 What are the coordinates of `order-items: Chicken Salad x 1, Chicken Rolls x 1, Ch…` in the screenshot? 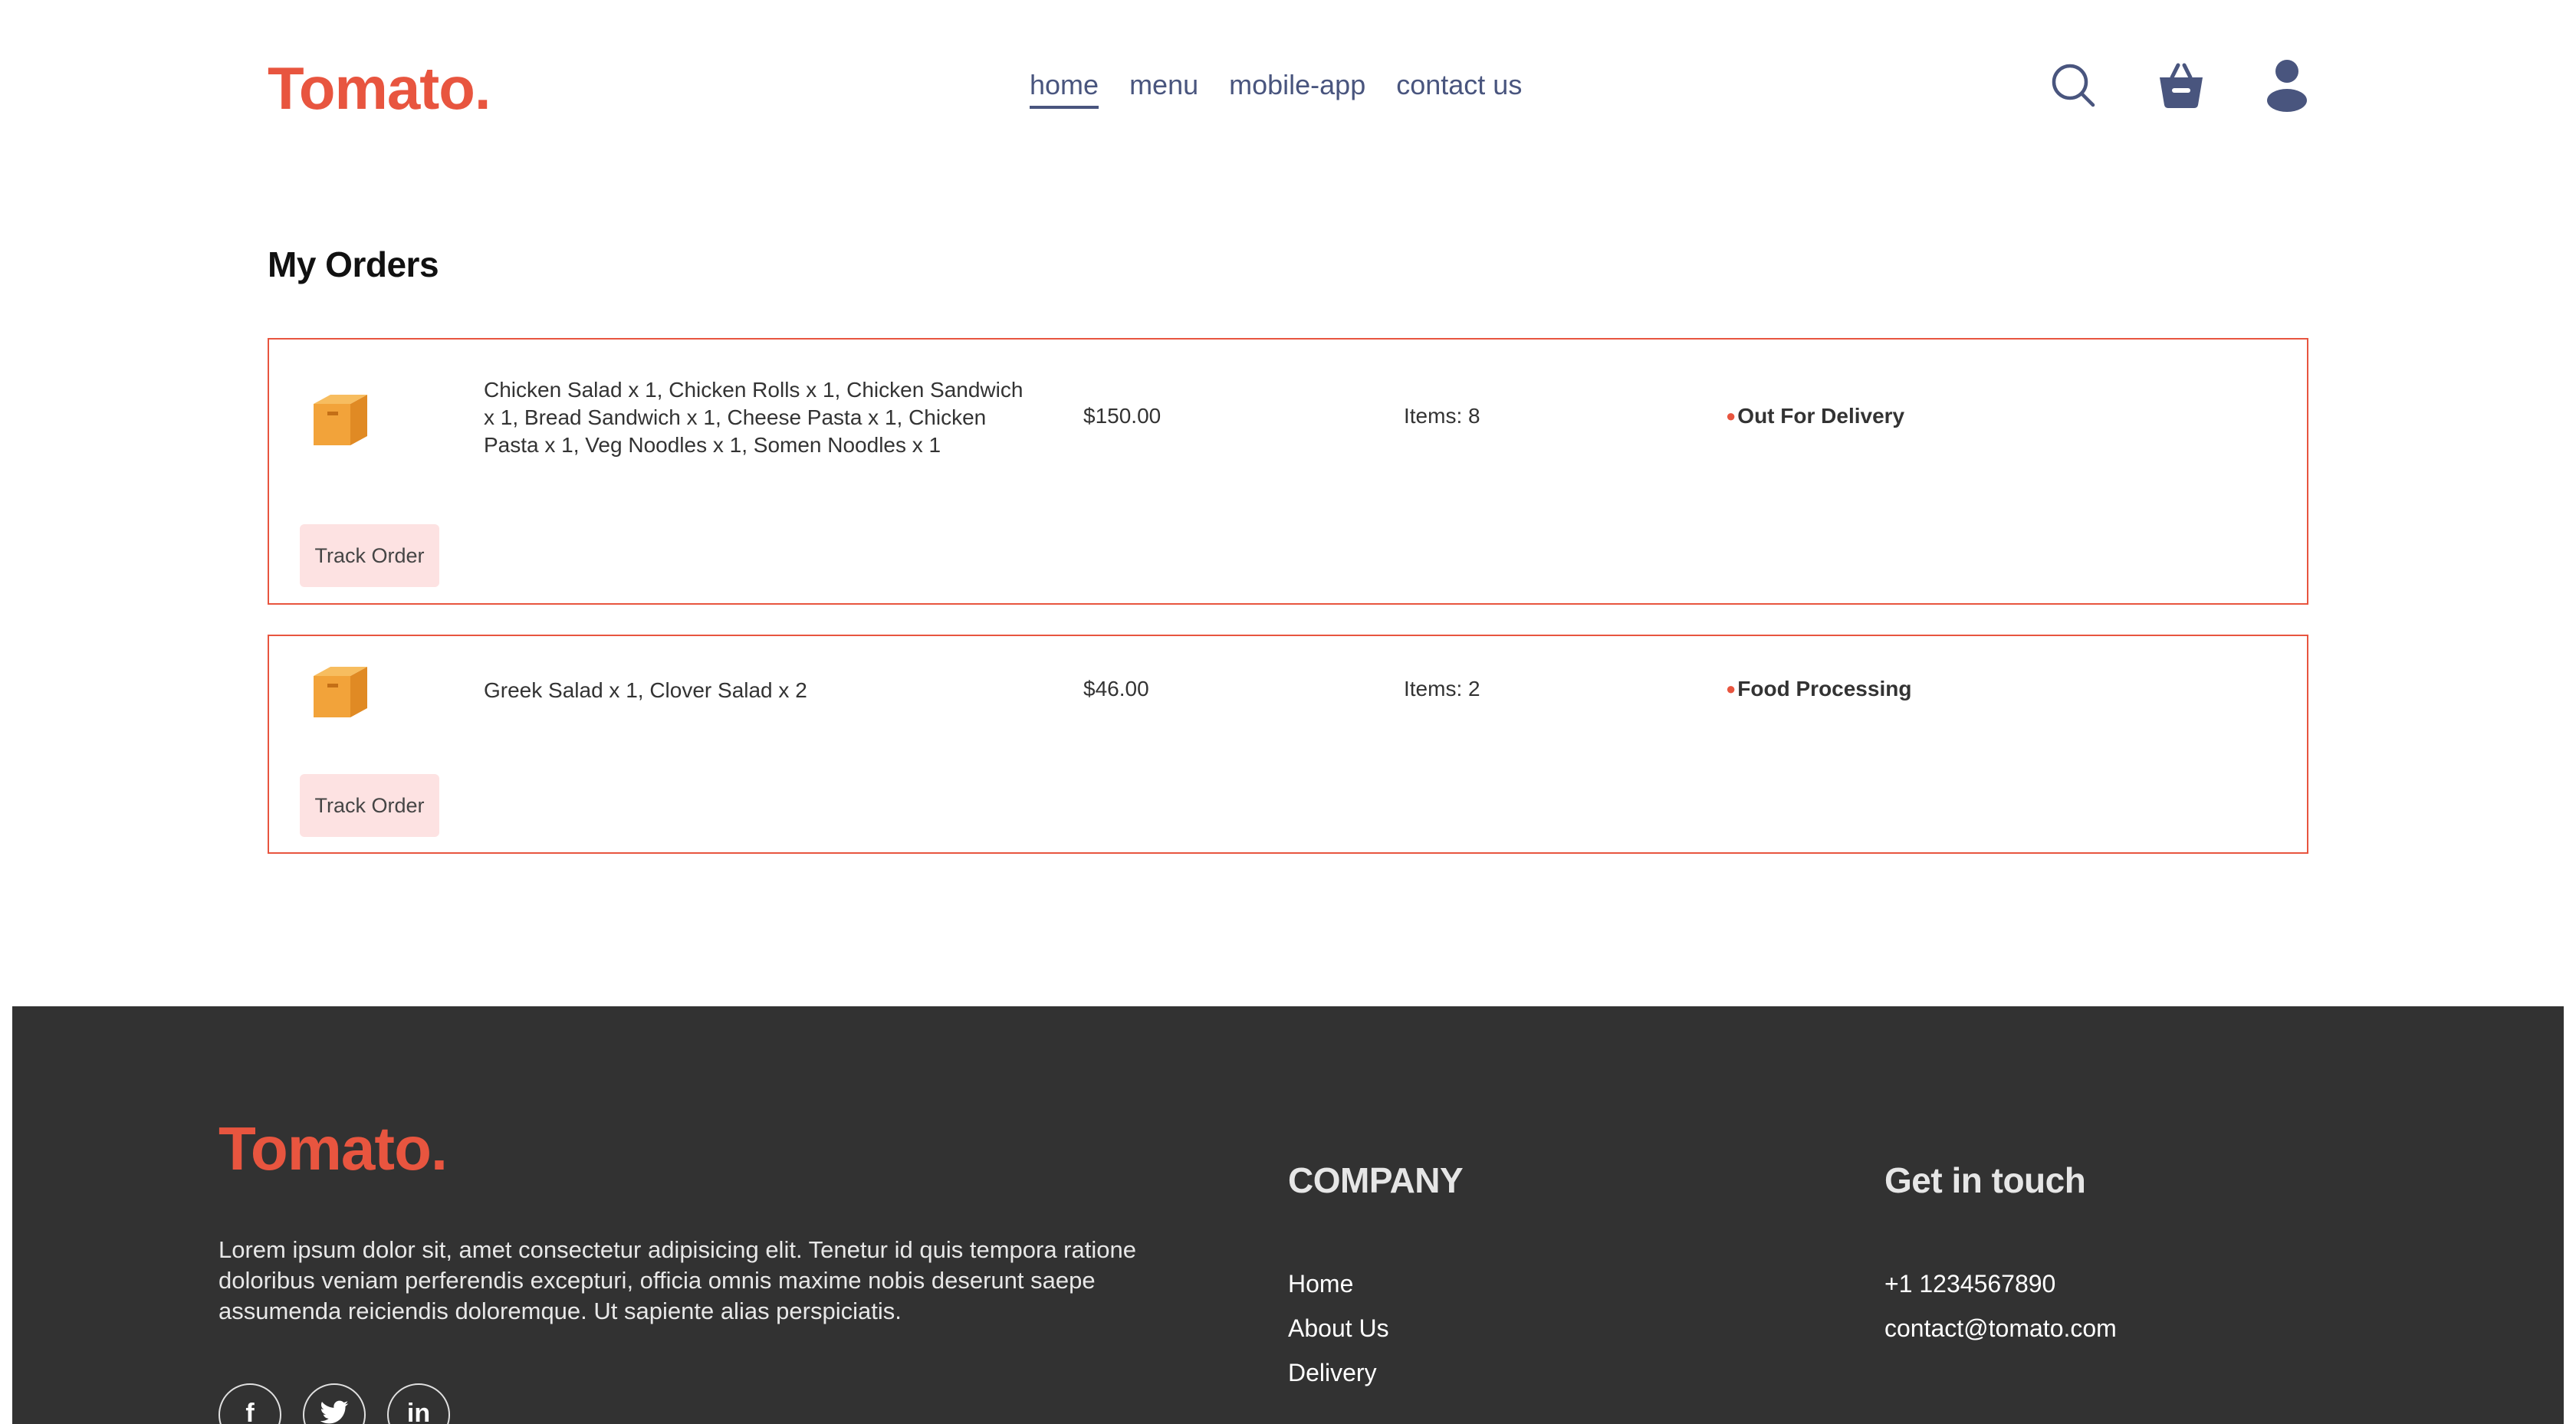 It's located at (754, 418).